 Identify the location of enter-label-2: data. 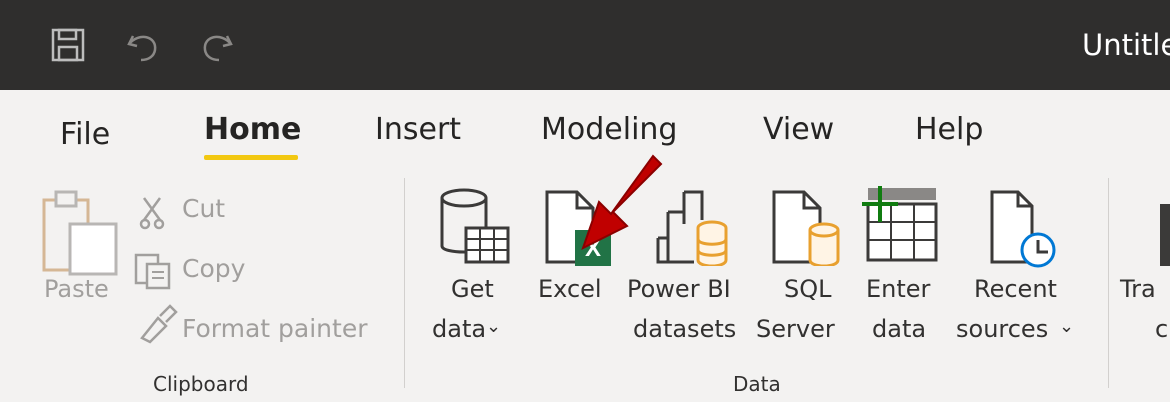
(899, 329).